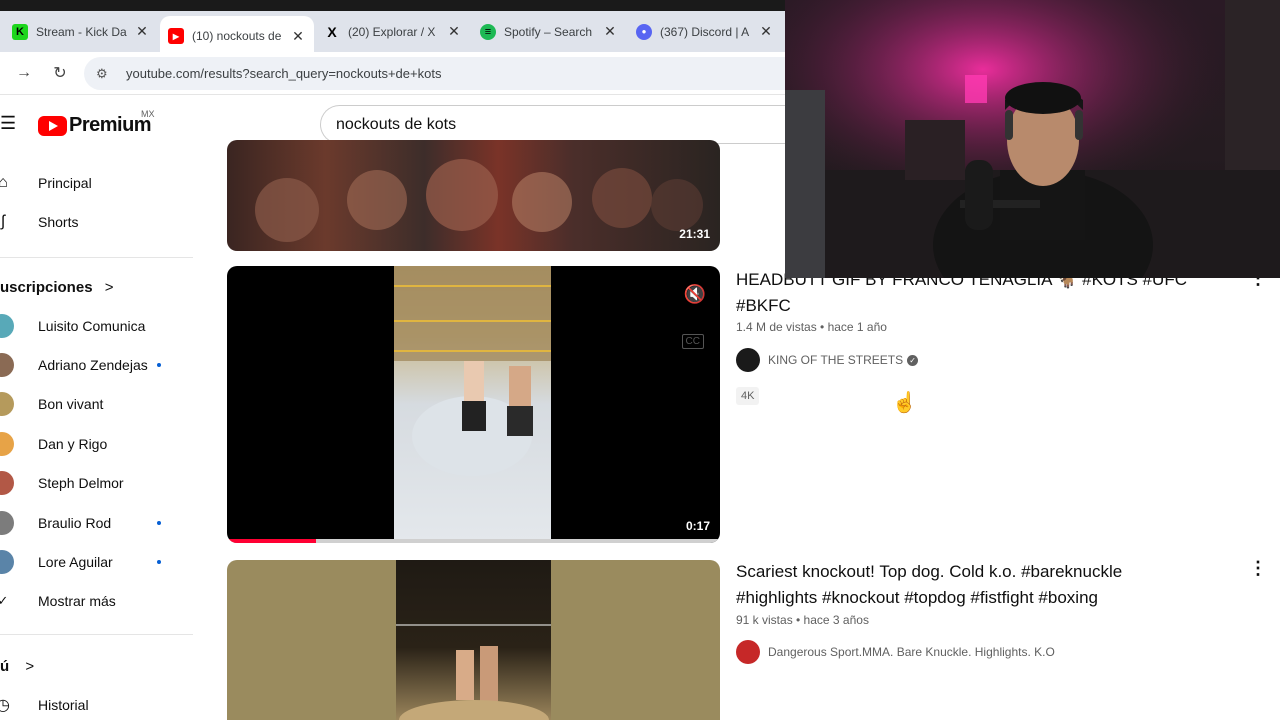 The height and width of the screenshot is (720, 1280). Describe the element at coordinates (392, 5) in the screenshot. I see `window-top-bar` at that location.